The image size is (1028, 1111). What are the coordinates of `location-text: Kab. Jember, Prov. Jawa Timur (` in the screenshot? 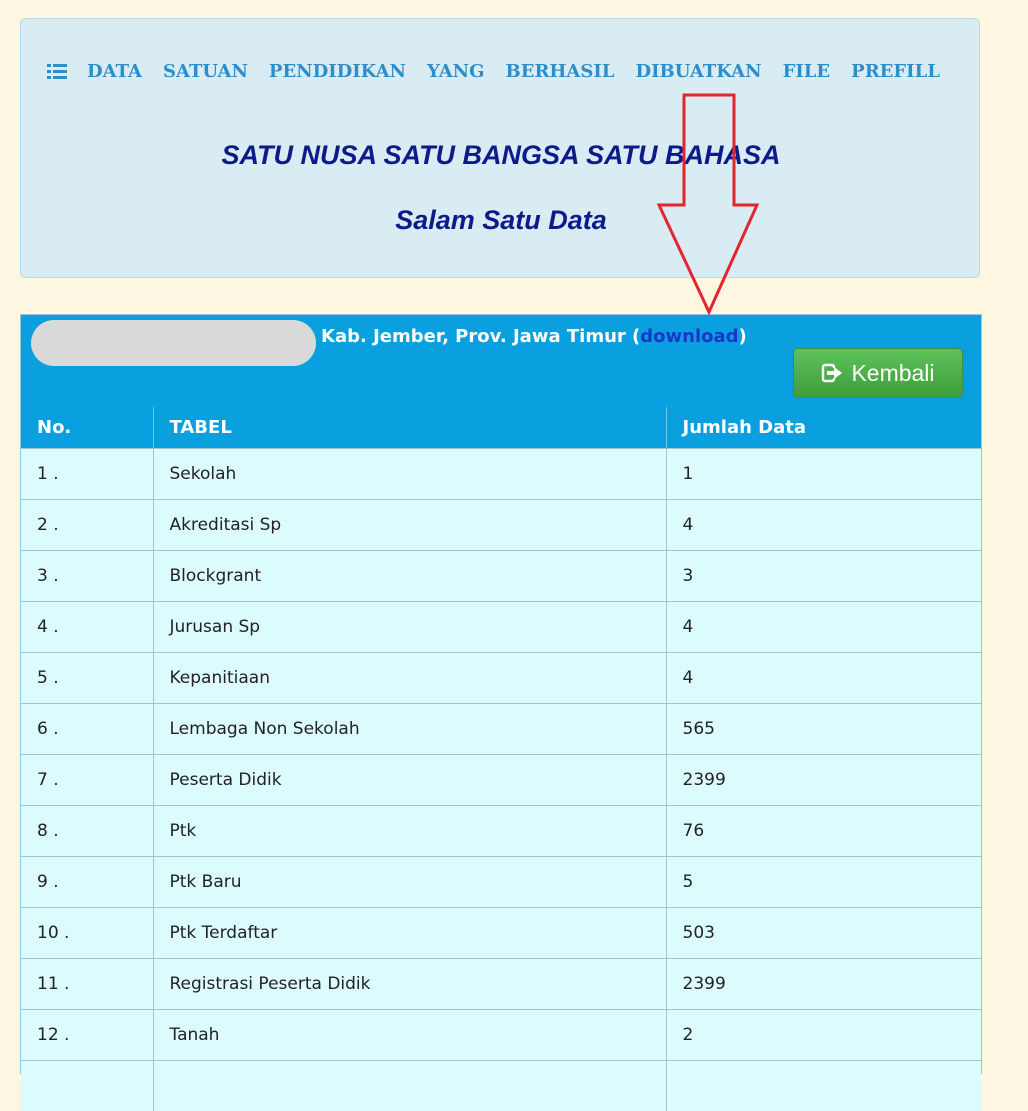 It's located at (481, 336).